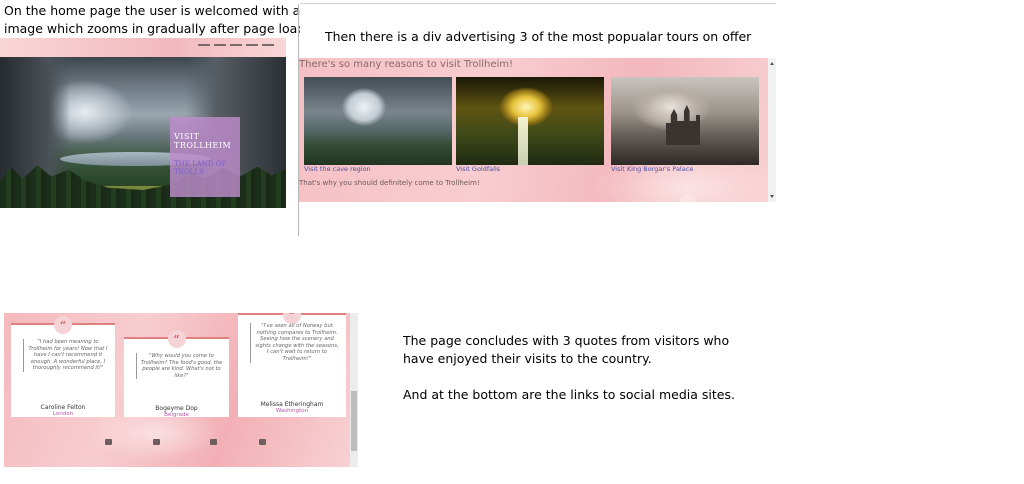 This screenshot has height=484, width=1024. I want to click on quote-author: Melissa Etheringham, so click(292, 404).